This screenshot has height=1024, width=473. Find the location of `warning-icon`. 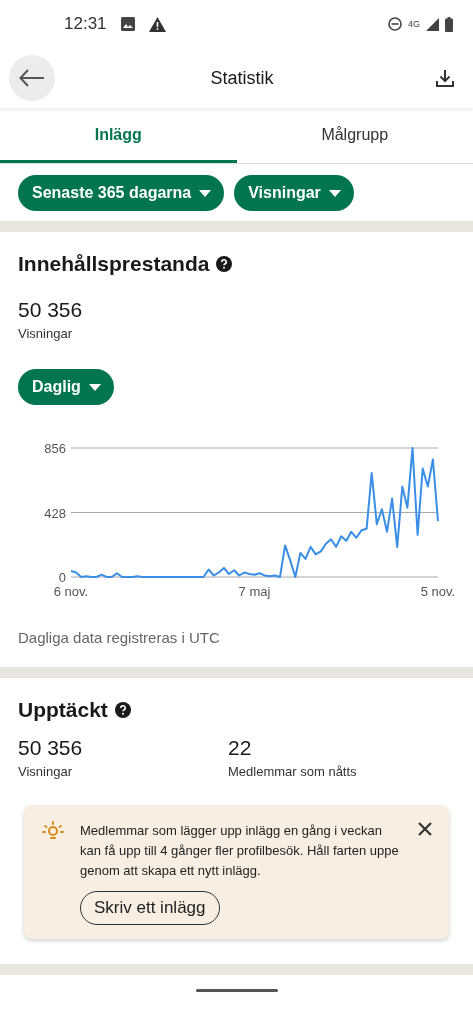

warning-icon is located at coordinates (157, 24).